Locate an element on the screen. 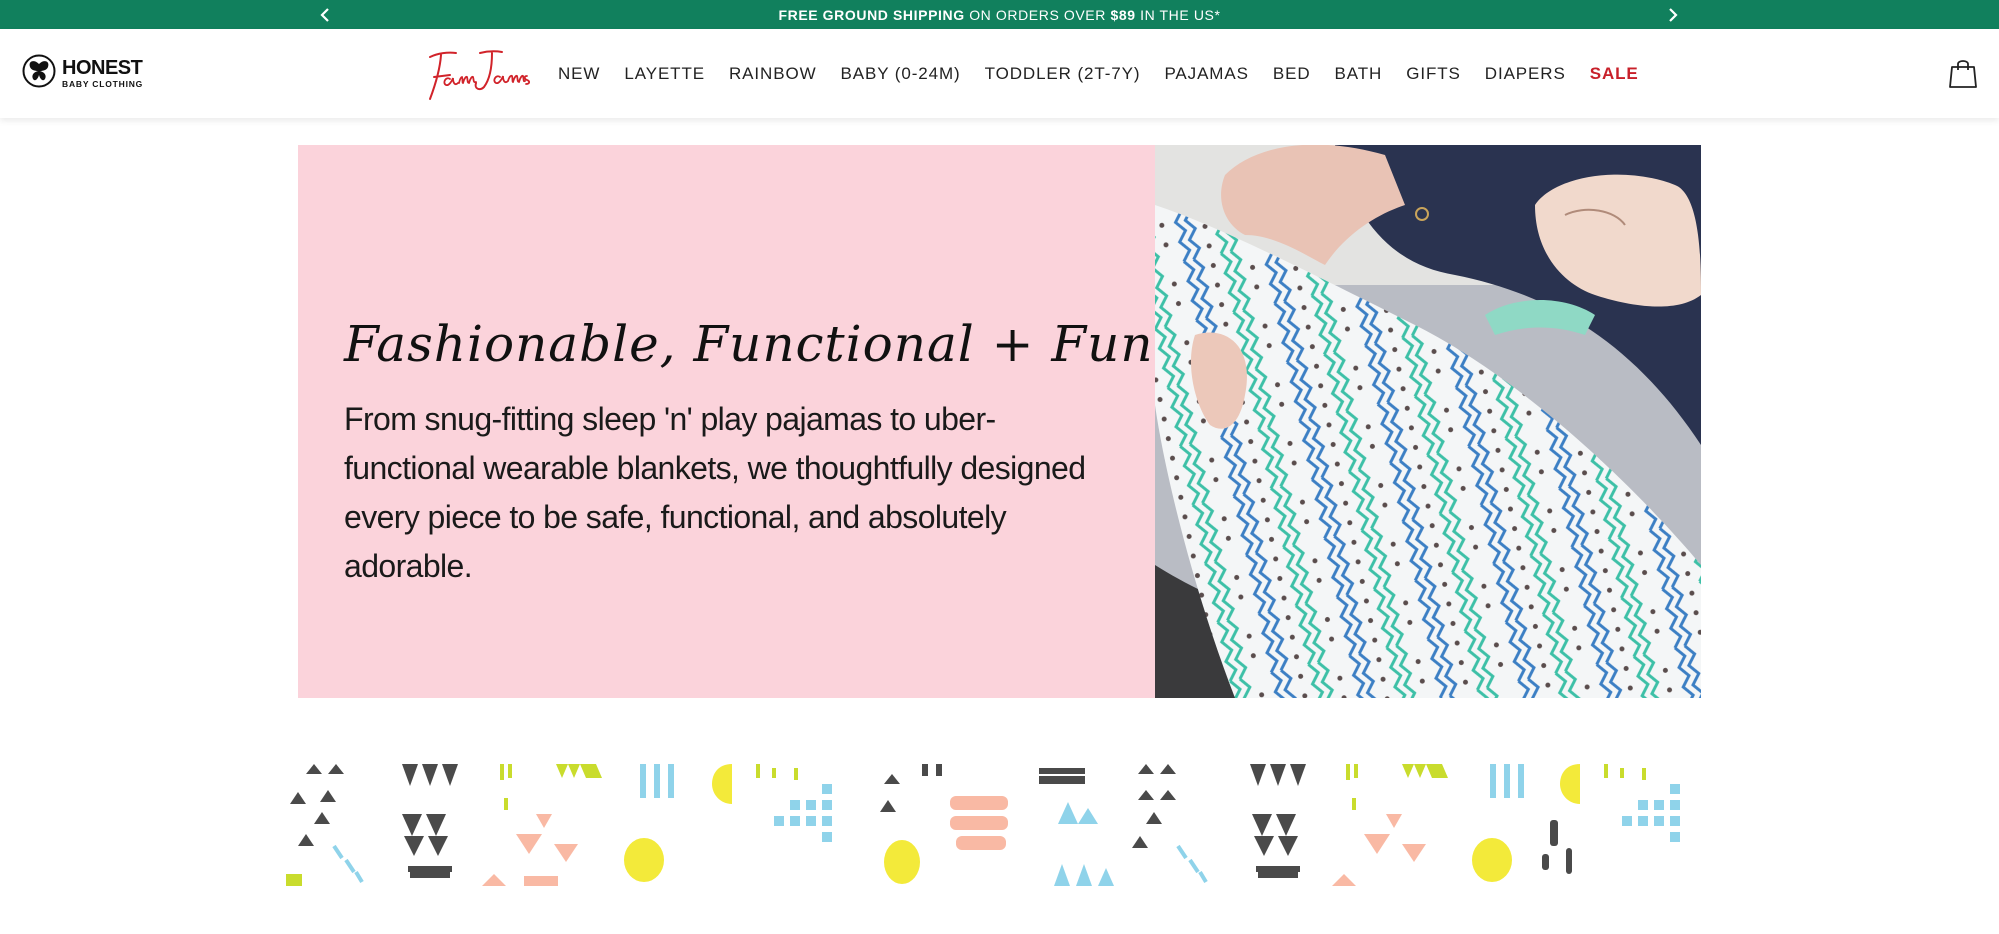 The height and width of the screenshot is (934, 1999). logo-main-text: HONEST is located at coordinates (102, 67).